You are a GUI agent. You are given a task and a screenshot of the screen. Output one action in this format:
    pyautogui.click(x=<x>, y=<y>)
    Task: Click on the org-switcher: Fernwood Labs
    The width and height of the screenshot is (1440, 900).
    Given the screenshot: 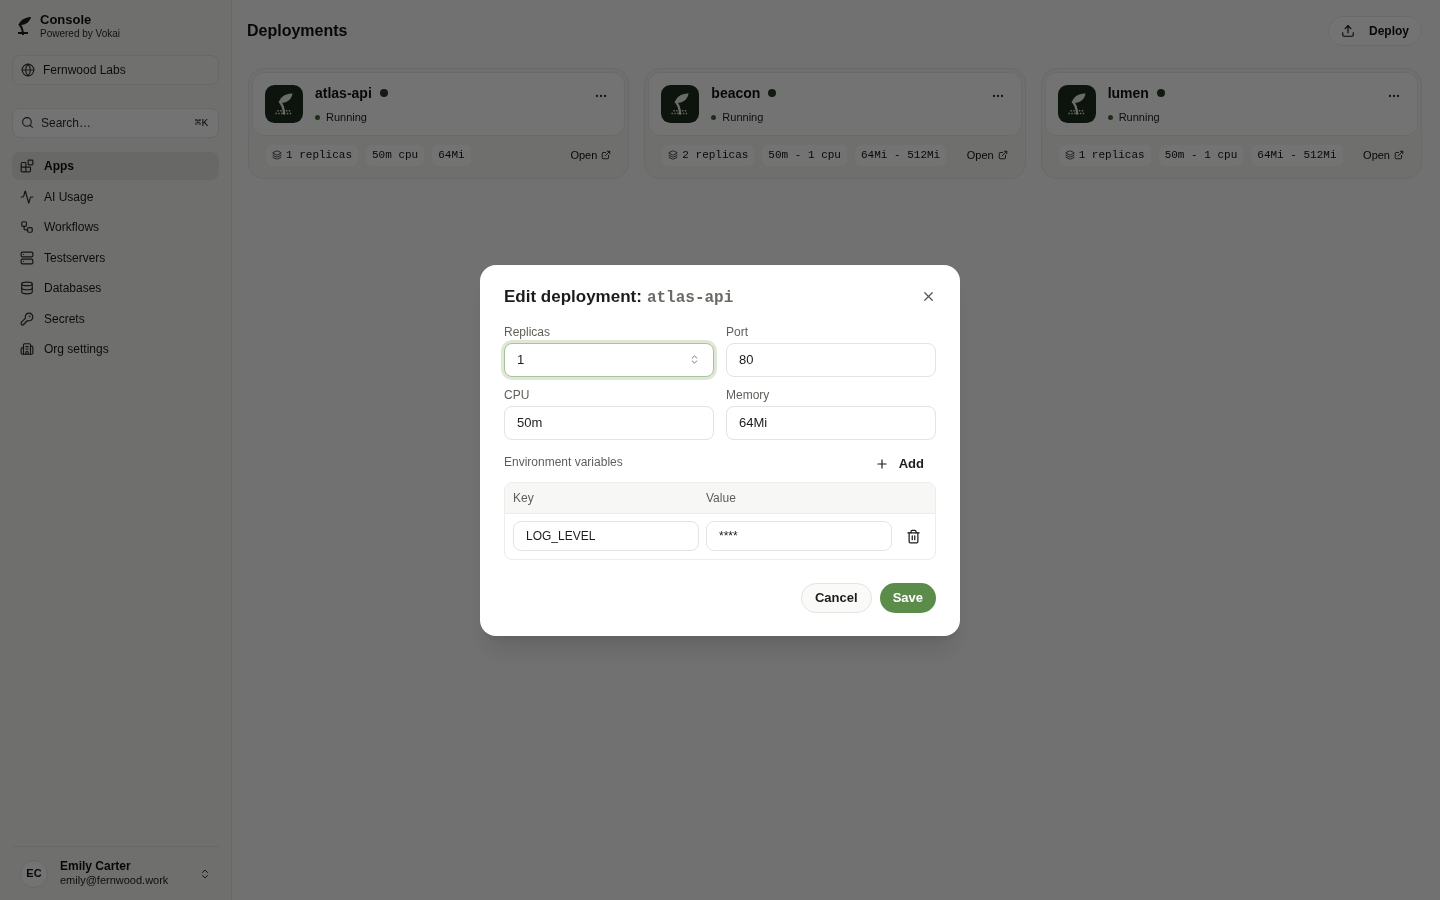 What is the action you would take?
    pyautogui.click(x=115, y=69)
    